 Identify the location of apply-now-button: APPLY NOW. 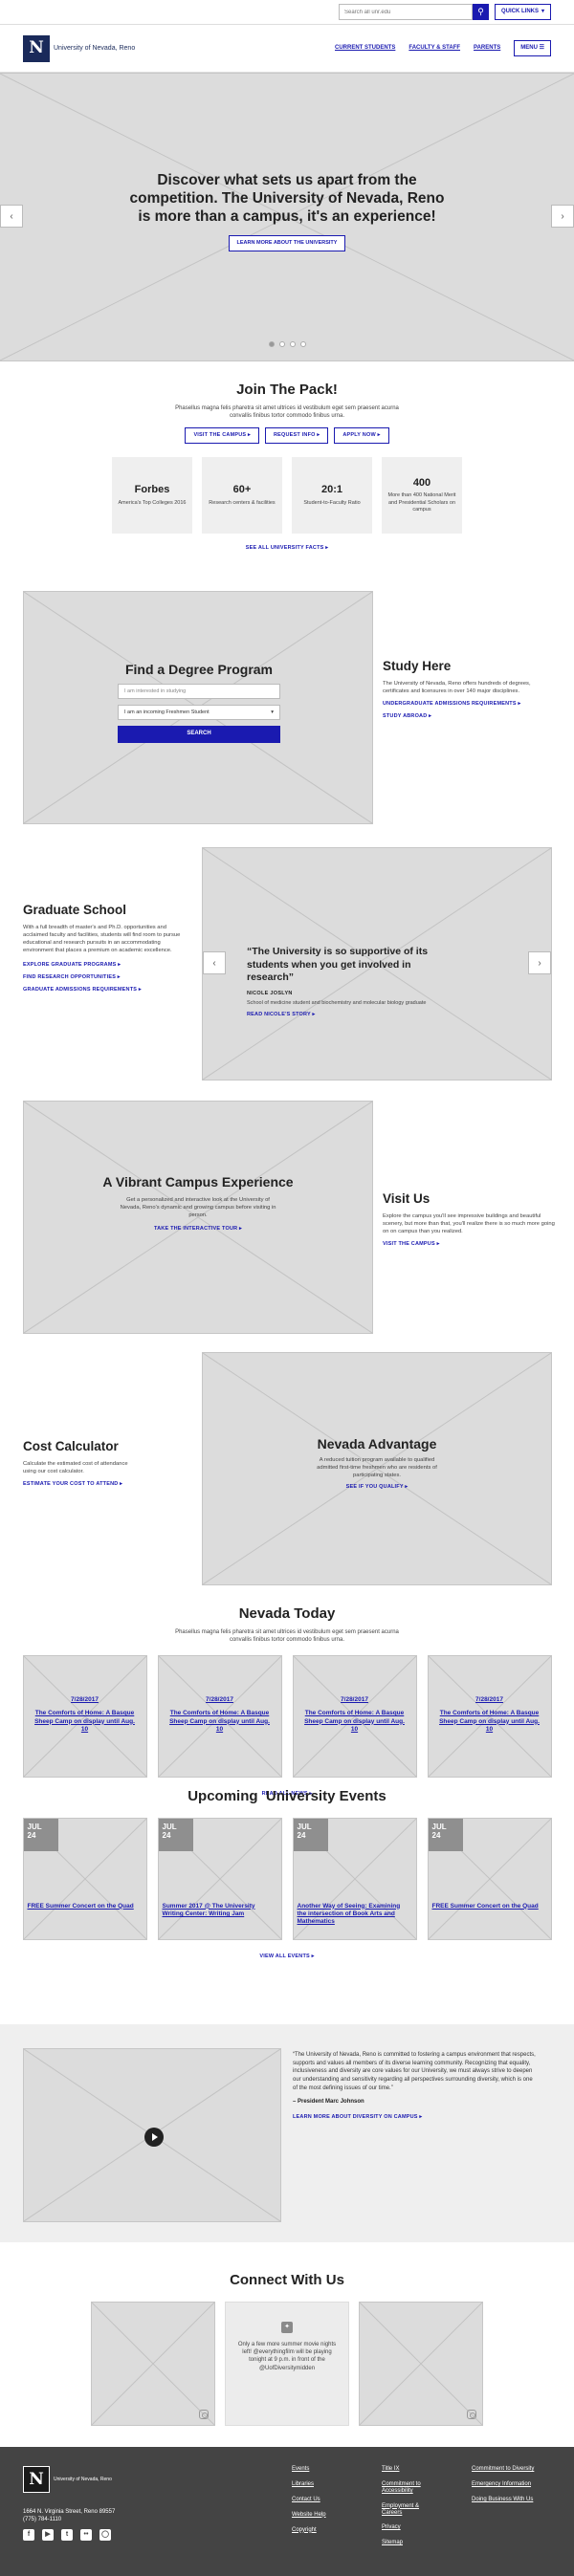
(362, 435).